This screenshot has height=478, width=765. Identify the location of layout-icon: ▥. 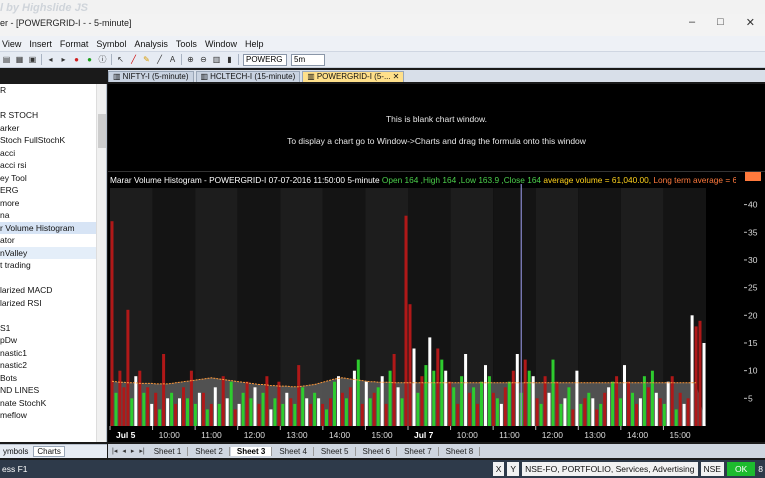
(216, 59).